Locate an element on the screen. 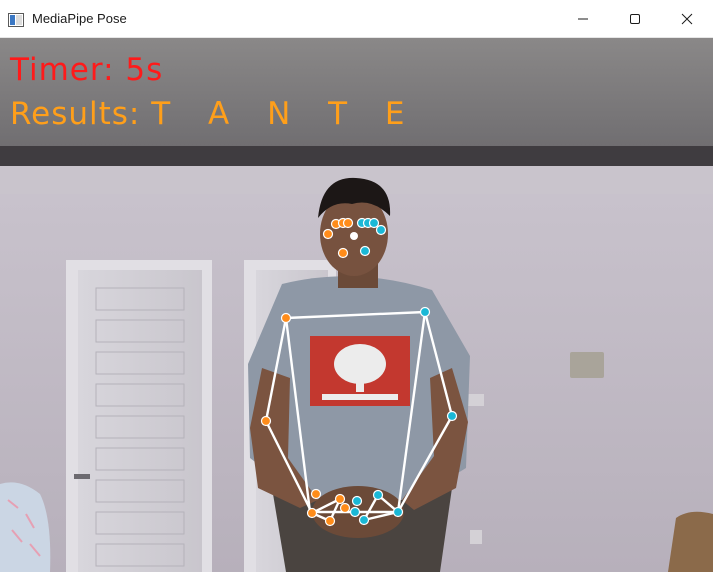 Image resolution: width=713 pixels, height=572 pixels. minimize-button is located at coordinates (583, 19).